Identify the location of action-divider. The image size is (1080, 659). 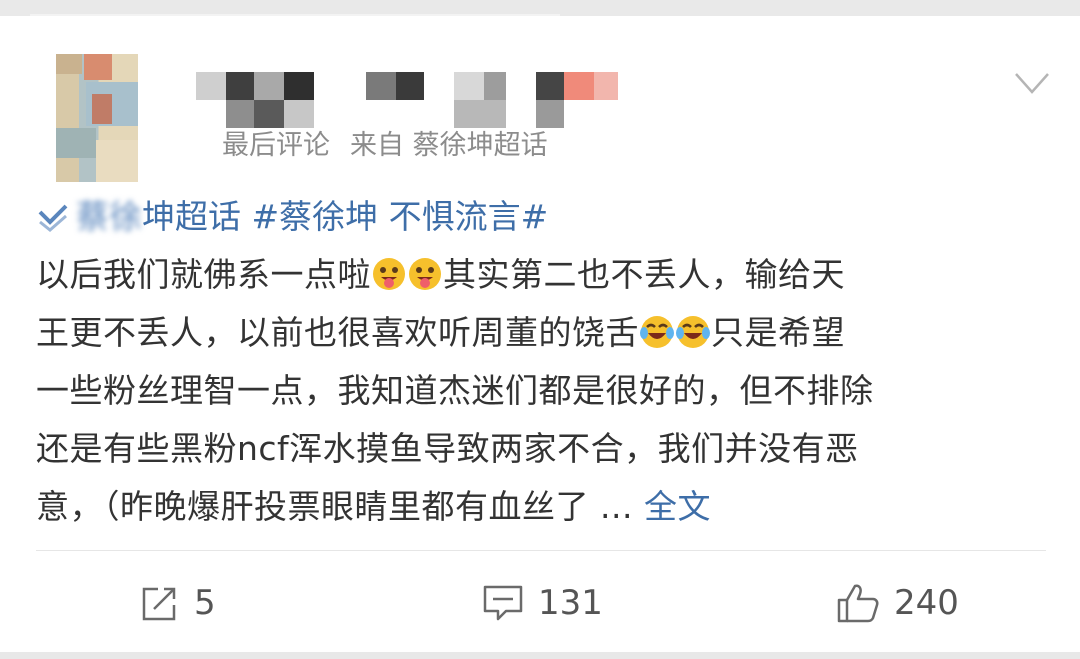
(541, 550).